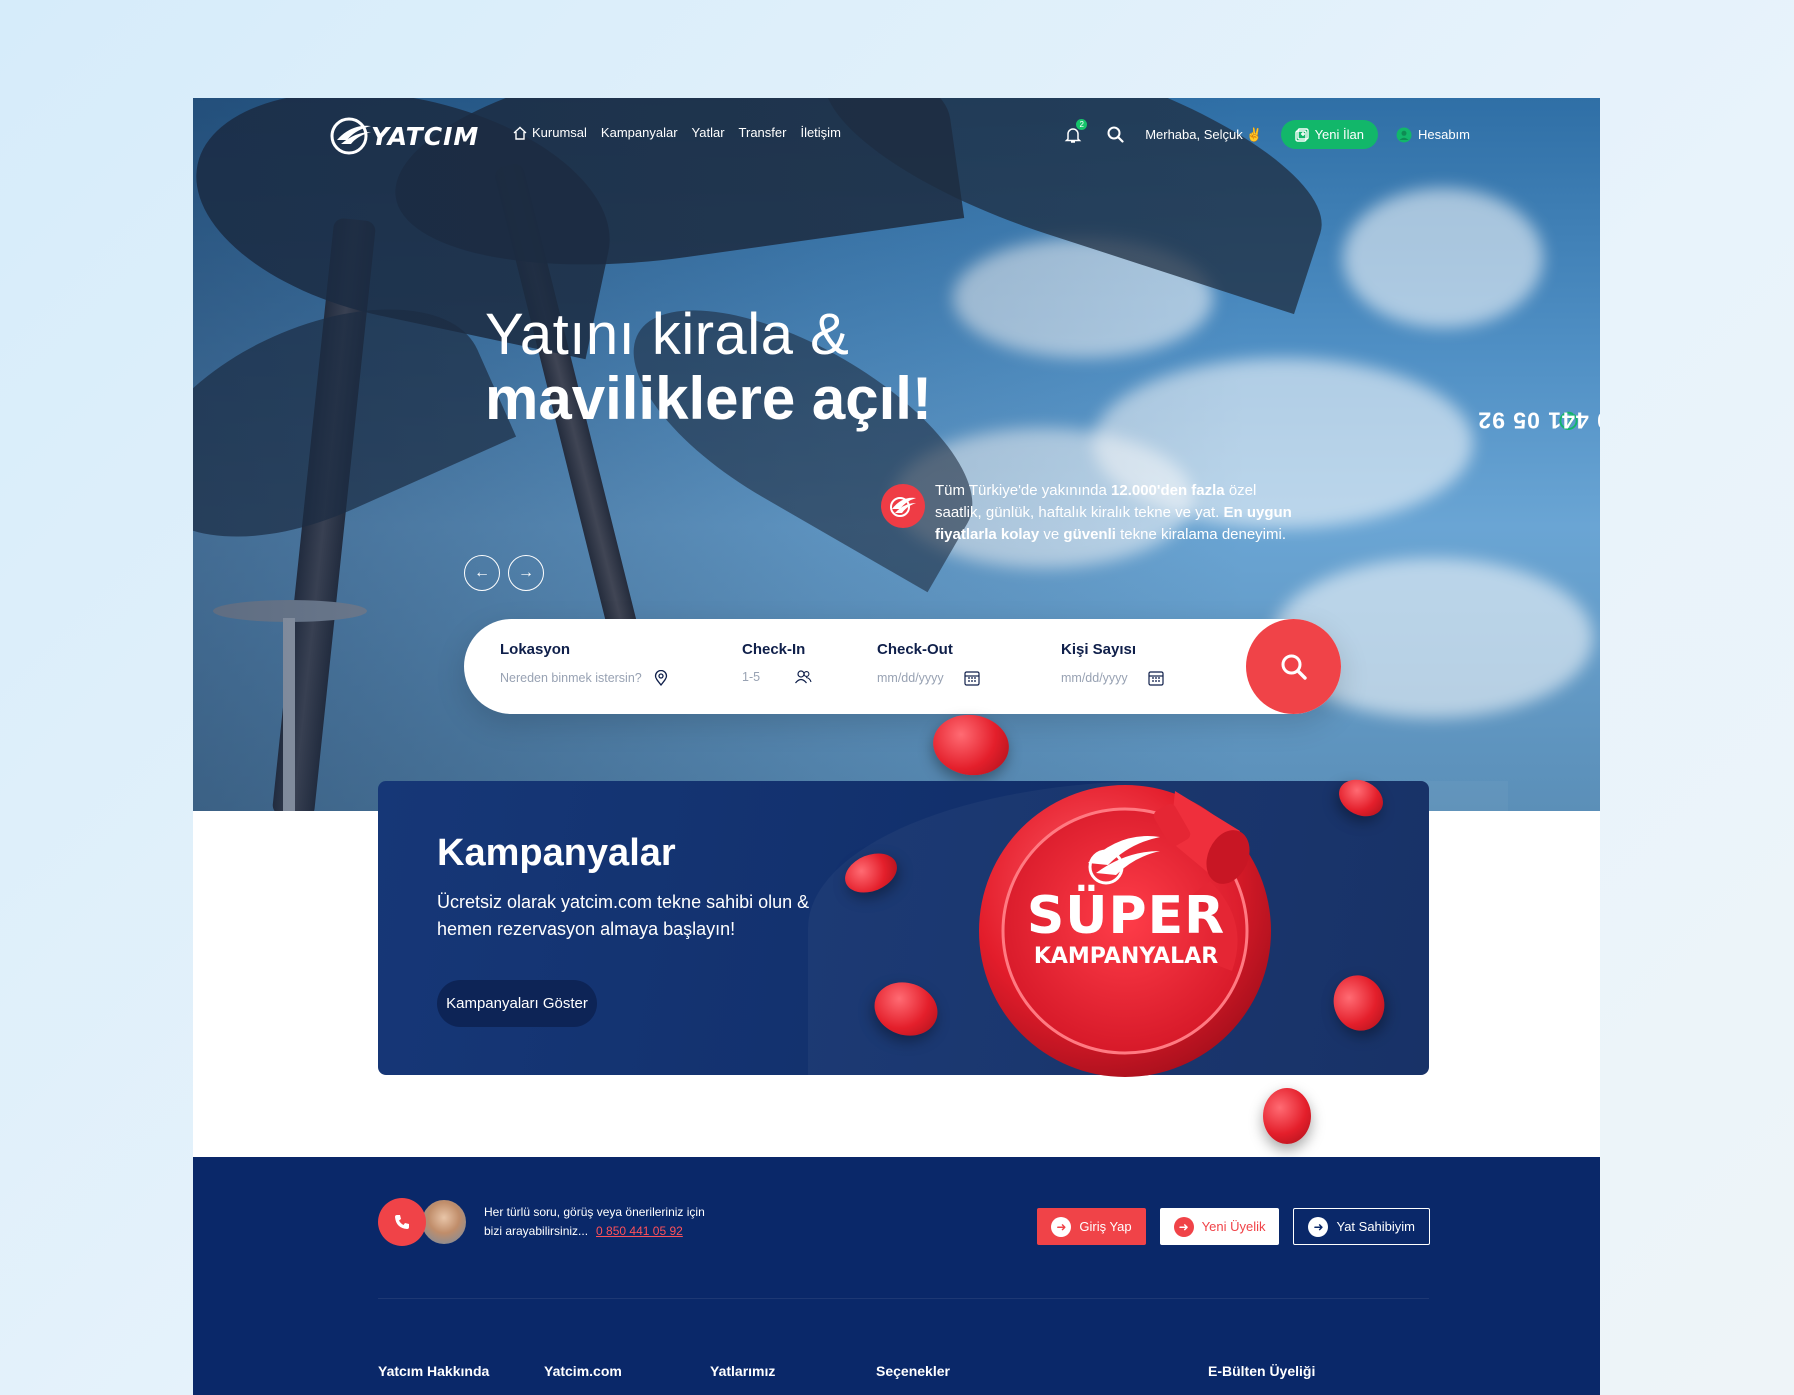 This screenshot has width=1794, height=1395. What do you see at coordinates (1201, 534) in the screenshot?
I see `desc-part: tekne kiralama deneyimi.` at bounding box center [1201, 534].